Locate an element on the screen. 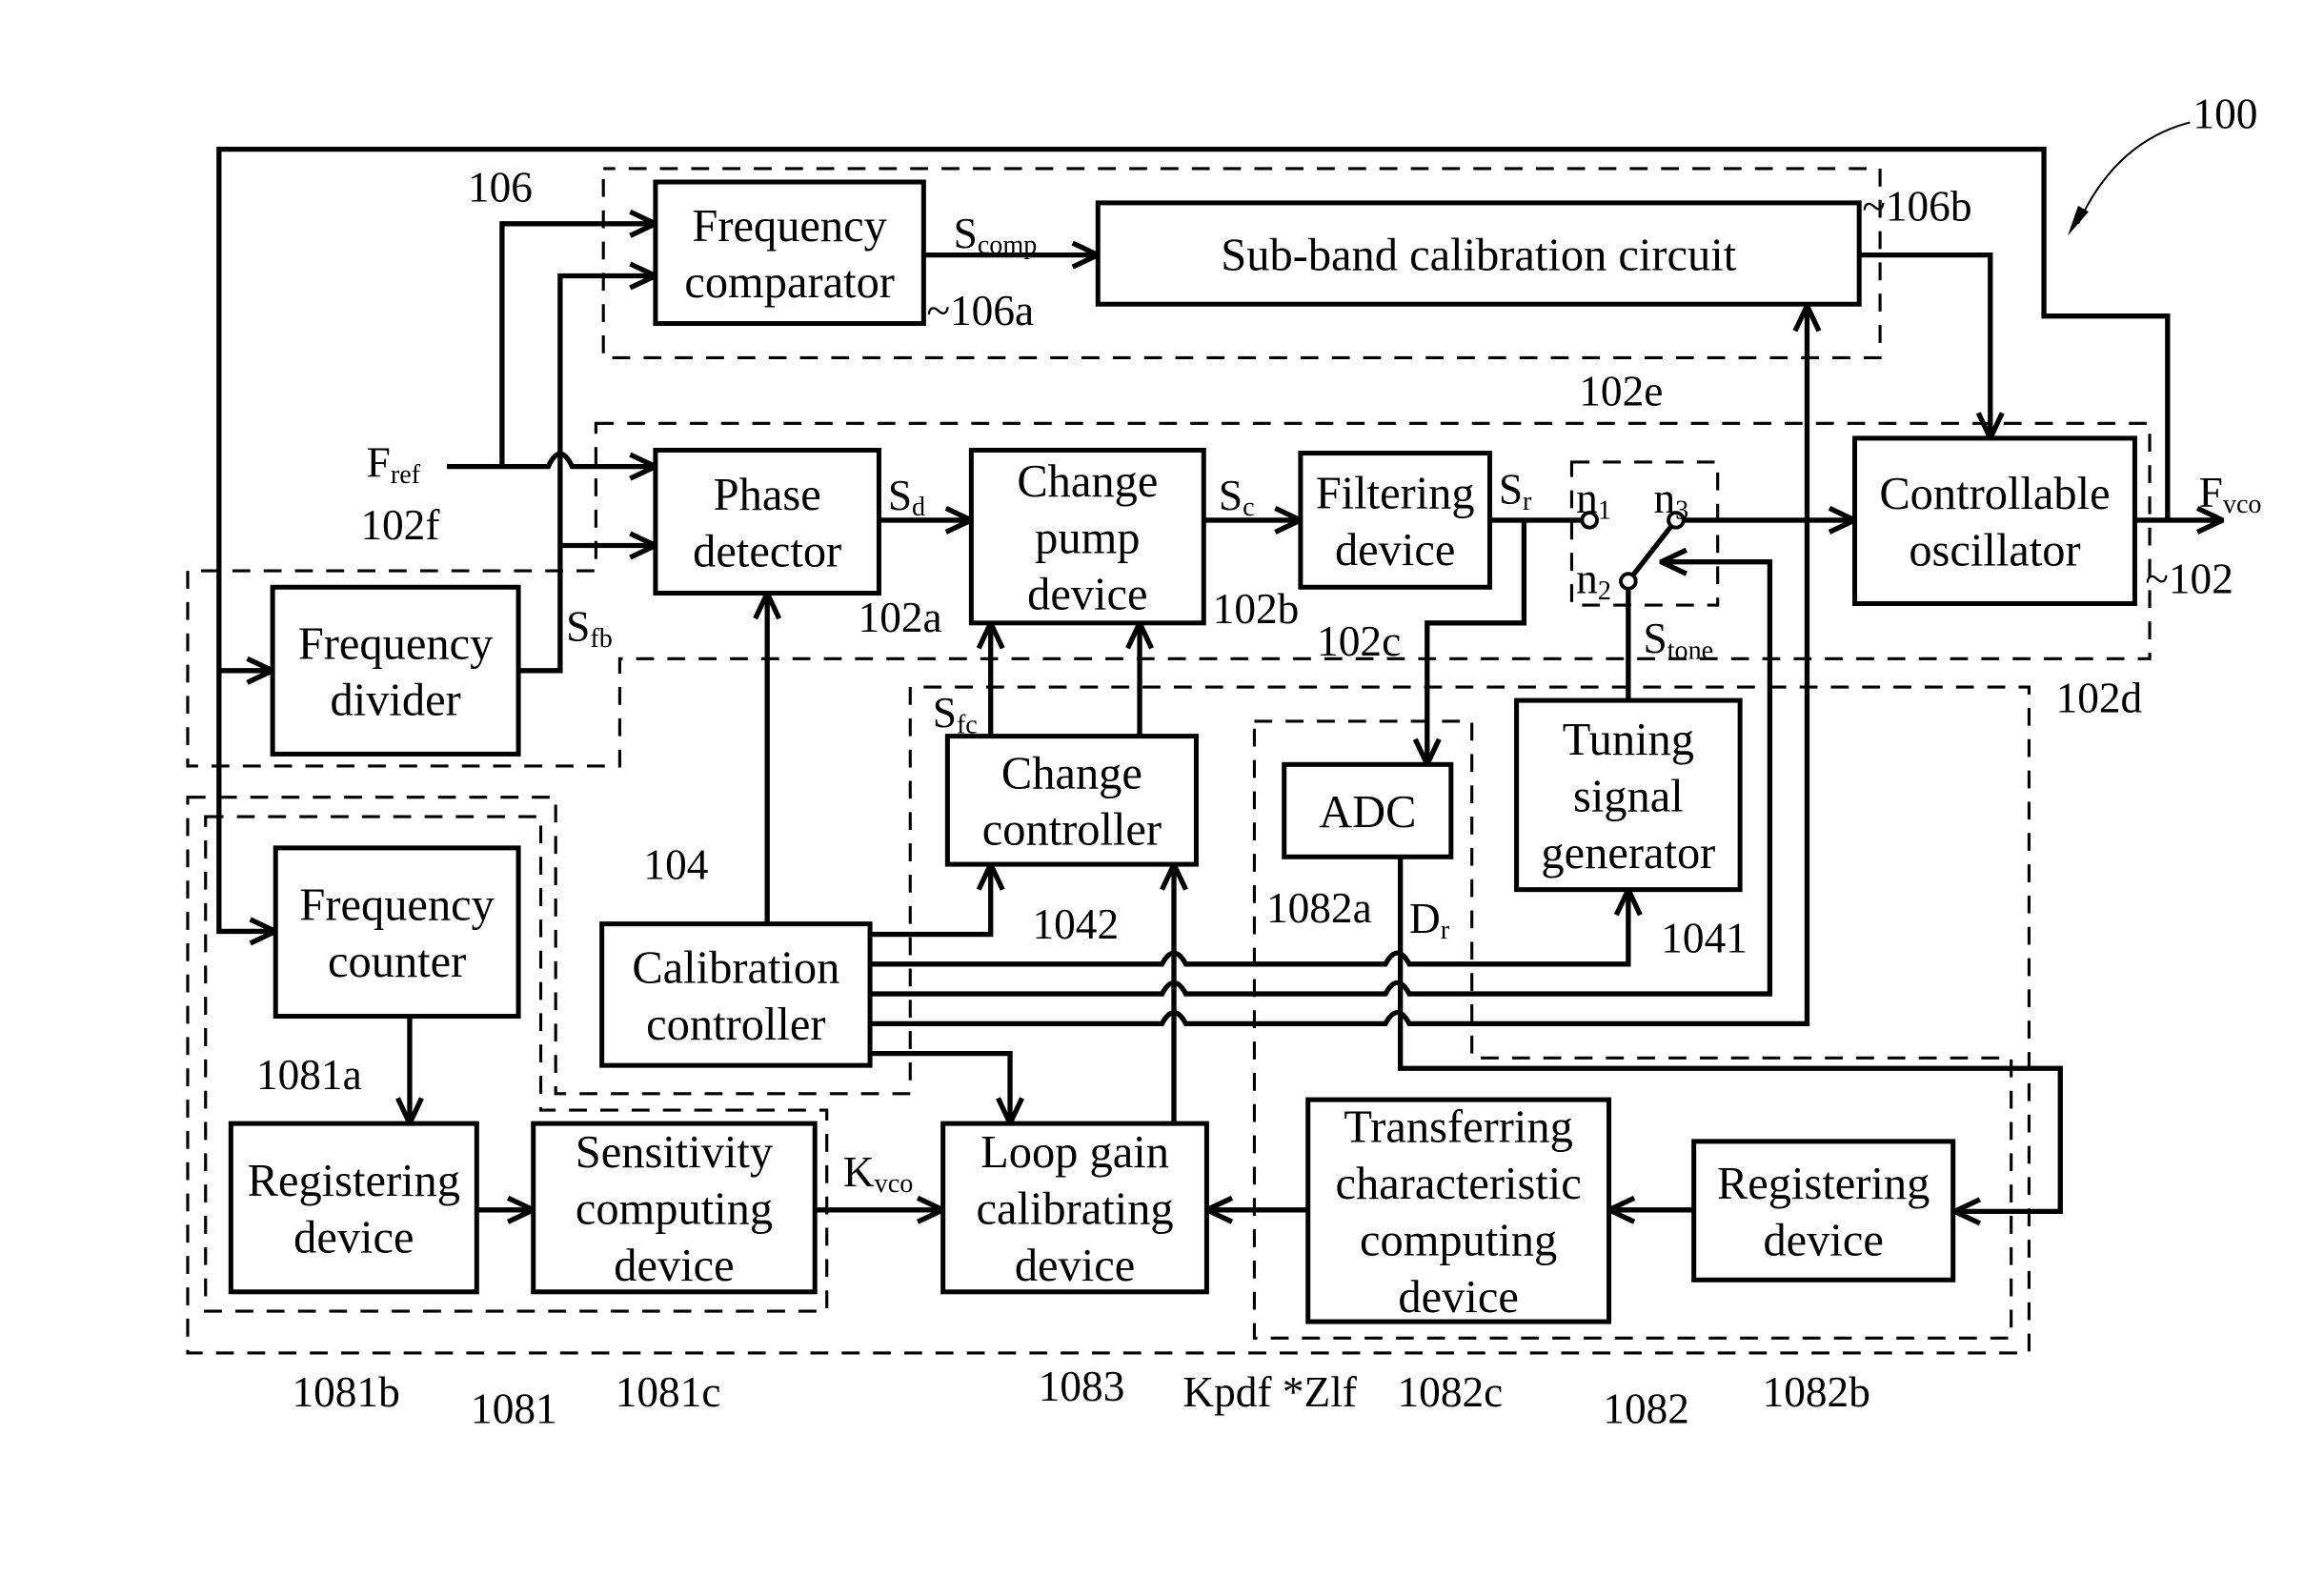 The image size is (2324, 1596). reference-numeral: 102a is located at coordinates (901, 617).